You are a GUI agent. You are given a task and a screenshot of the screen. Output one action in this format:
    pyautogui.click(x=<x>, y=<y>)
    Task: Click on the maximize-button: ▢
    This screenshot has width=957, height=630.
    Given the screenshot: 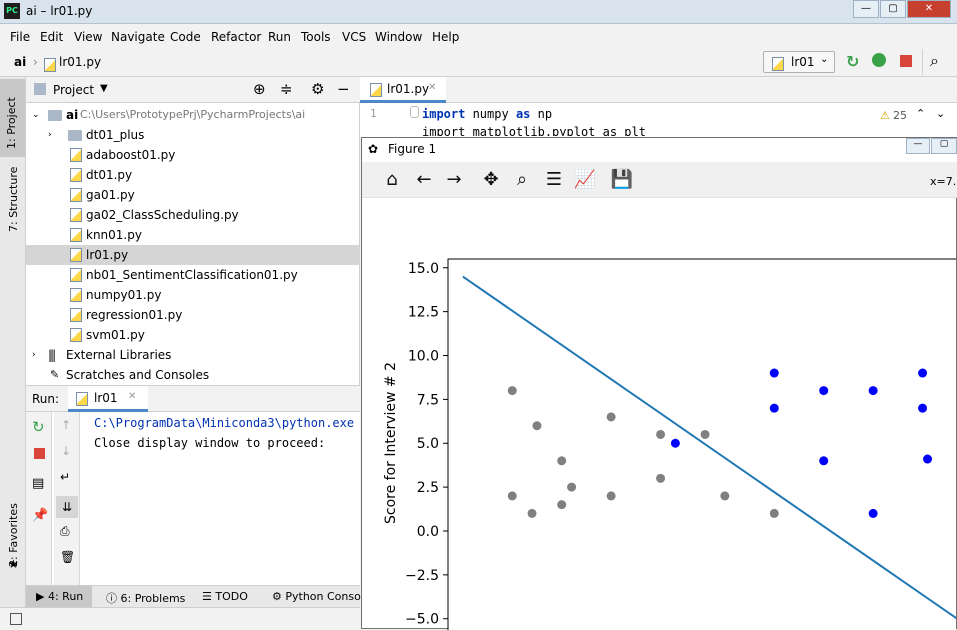 What is the action you would take?
    pyautogui.click(x=893, y=9)
    